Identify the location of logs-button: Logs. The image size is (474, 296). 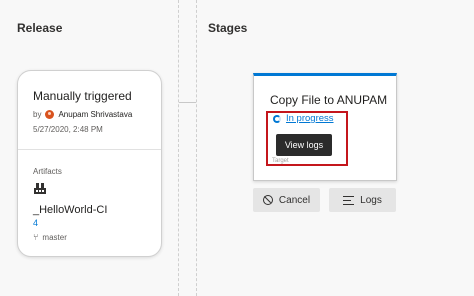
(362, 200).